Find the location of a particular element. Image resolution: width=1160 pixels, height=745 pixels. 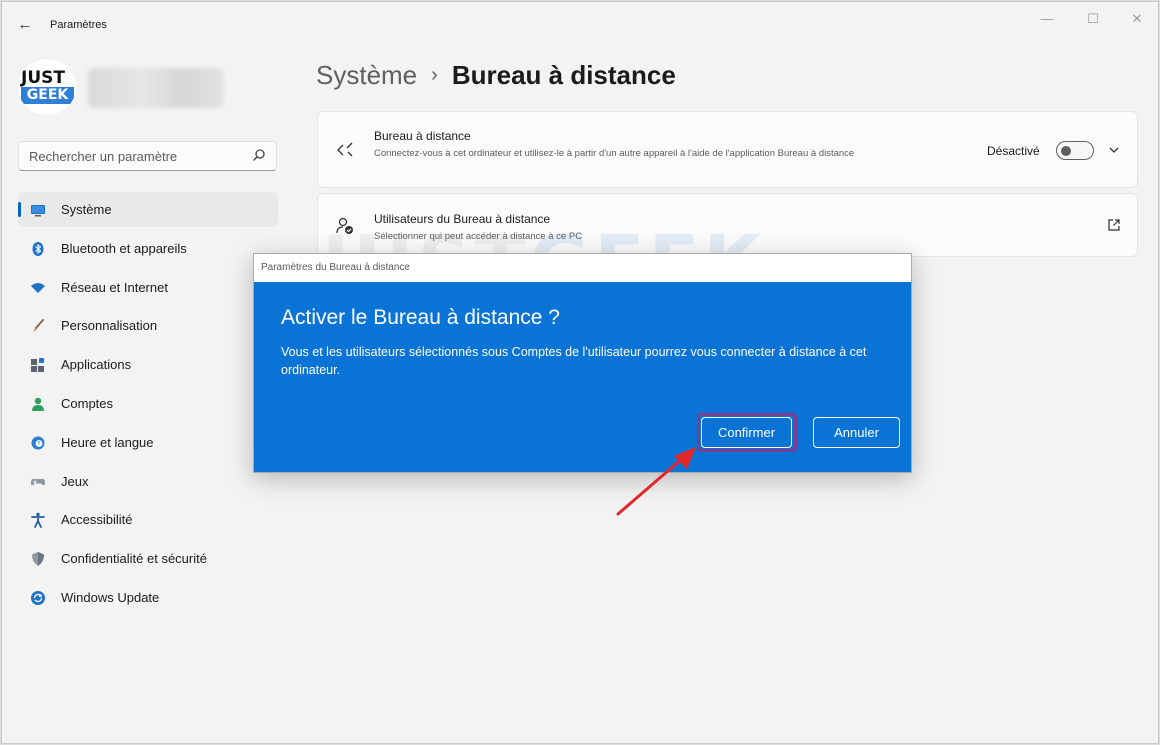

remote-desktop-icon is located at coordinates (345, 149).